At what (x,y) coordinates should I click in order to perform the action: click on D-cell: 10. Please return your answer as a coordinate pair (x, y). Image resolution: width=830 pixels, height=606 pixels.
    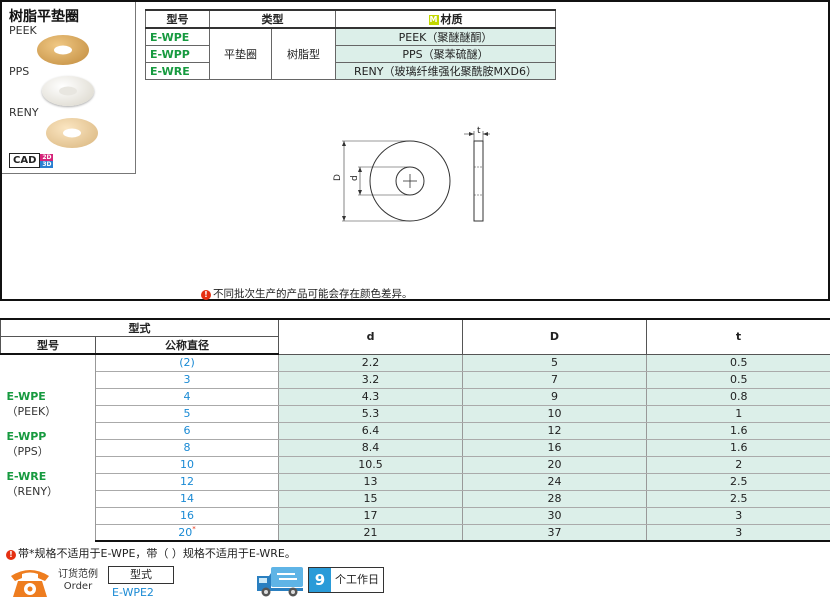
    Looking at the image, I should click on (554, 414).